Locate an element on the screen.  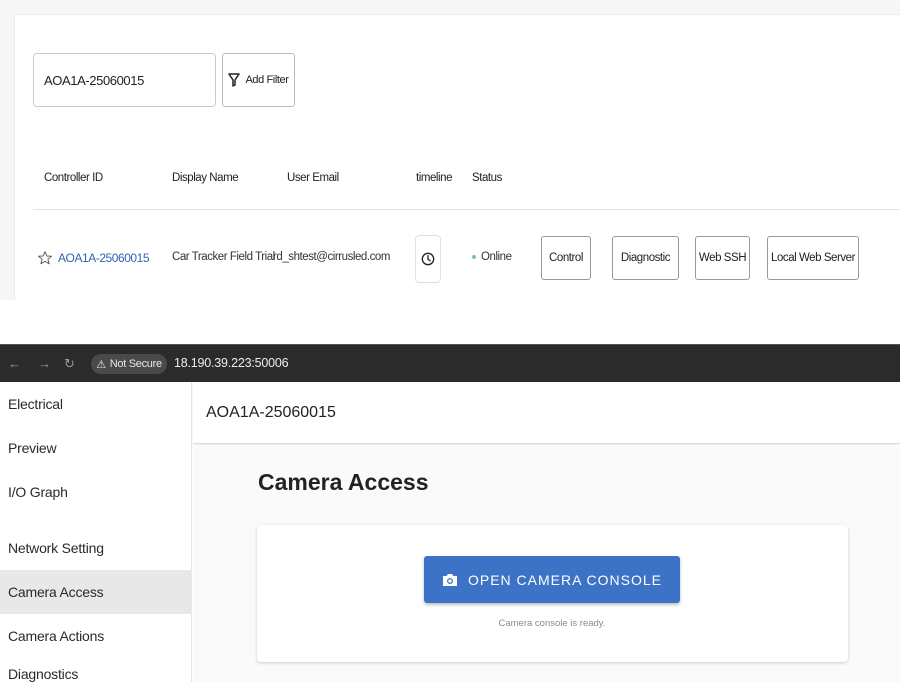
back-arrow-icon: ← is located at coordinates (14, 363).